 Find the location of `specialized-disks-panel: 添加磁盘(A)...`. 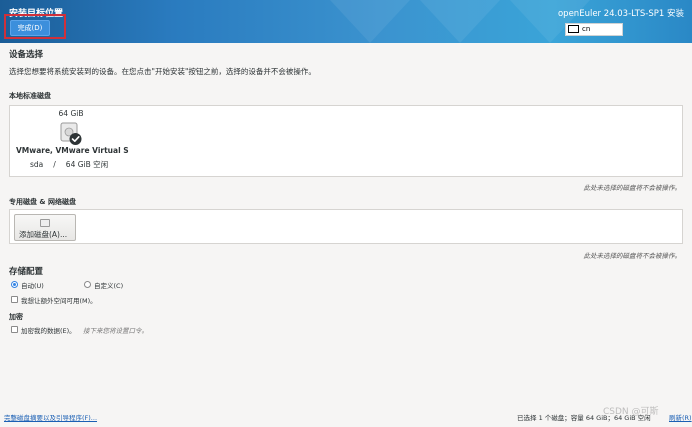

specialized-disks-panel: 添加磁盘(A)... is located at coordinates (346, 226).